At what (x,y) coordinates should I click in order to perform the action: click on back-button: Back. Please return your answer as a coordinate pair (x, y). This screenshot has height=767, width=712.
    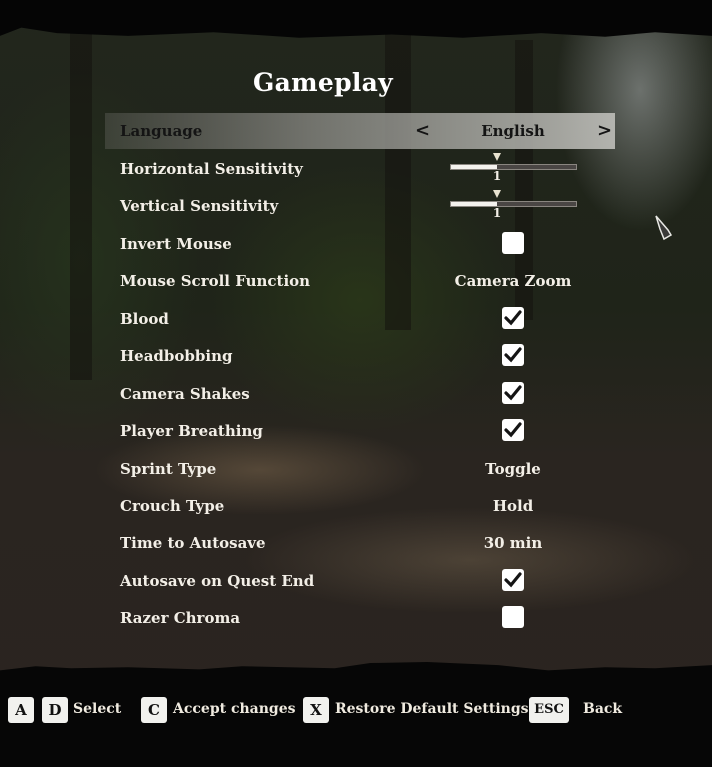
    Looking at the image, I should click on (602, 709).